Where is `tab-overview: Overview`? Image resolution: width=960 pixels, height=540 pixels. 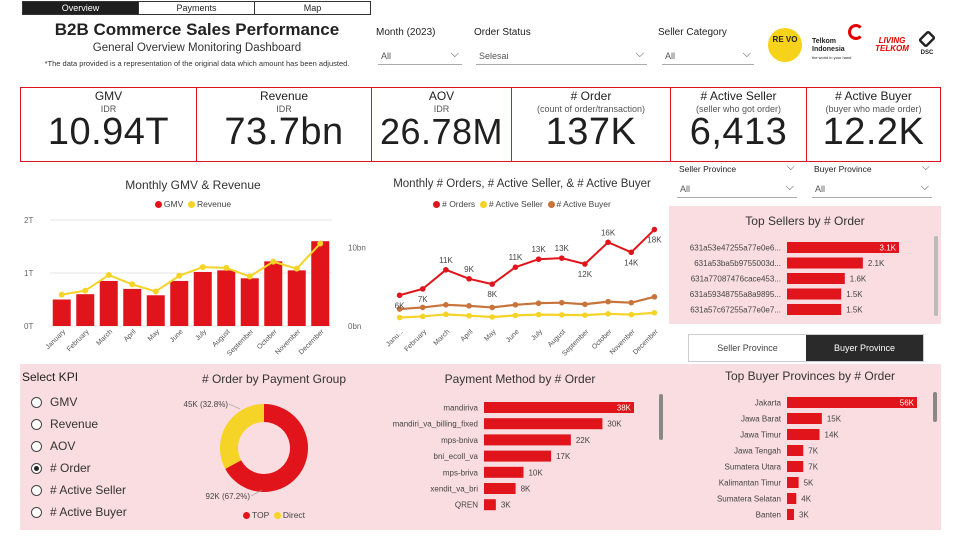
tab-overview: Overview is located at coordinates (80, 8).